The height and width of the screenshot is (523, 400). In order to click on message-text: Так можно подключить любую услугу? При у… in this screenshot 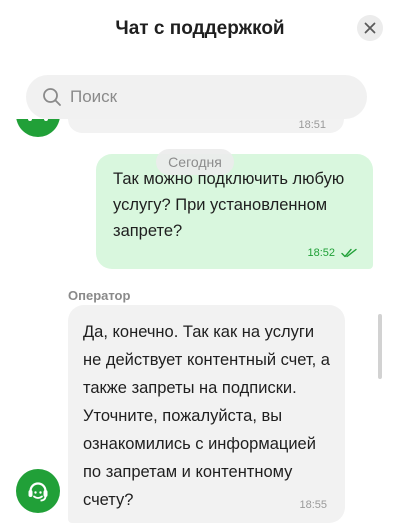, I will do `click(229, 205)`.